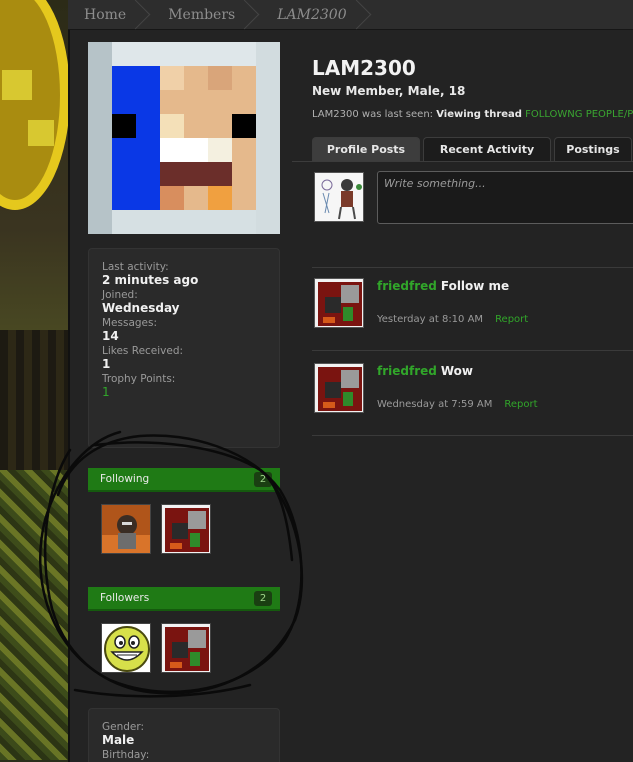 The width and height of the screenshot is (633, 762). What do you see at coordinates (263, 598) in the screenshot?
I see `followers-count: 2` at bounding box center [263, 598].